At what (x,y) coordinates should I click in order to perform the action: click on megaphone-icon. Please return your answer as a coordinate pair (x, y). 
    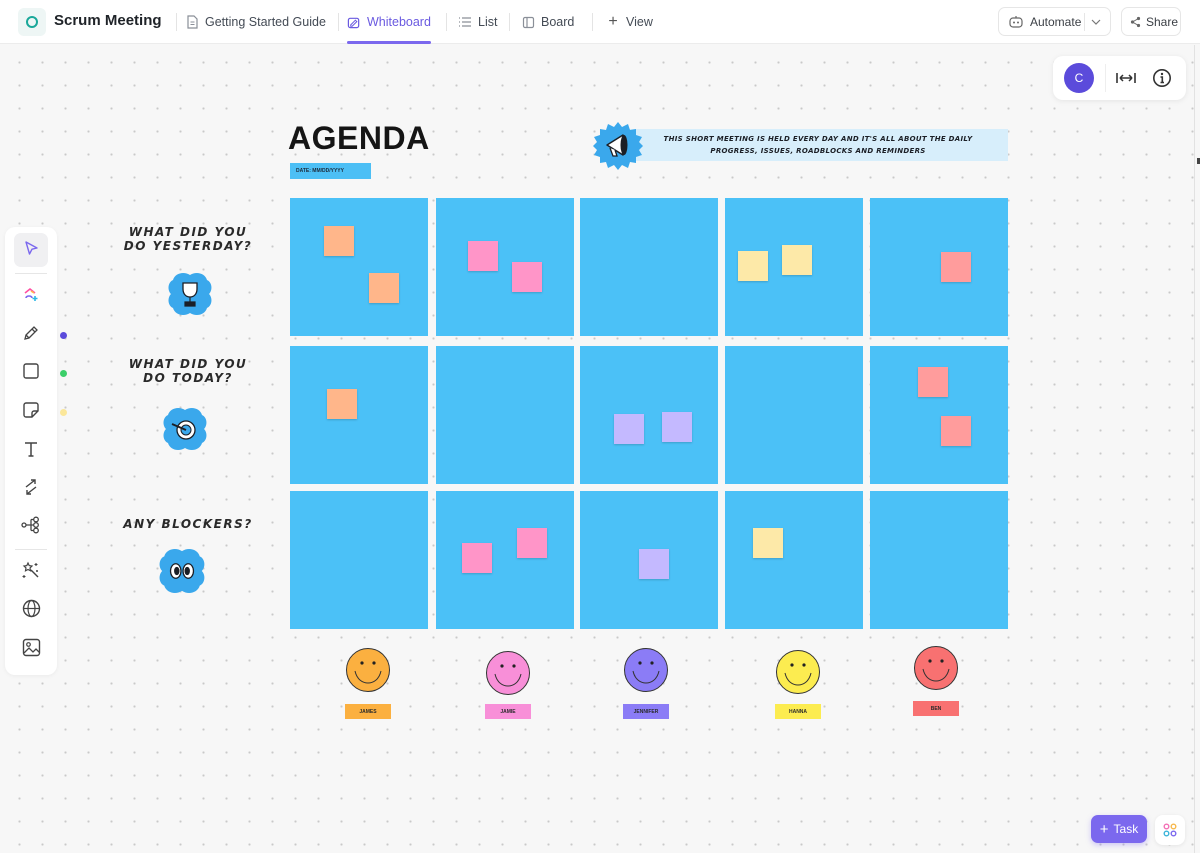
    Looking at the image, I should click on (618, 146).